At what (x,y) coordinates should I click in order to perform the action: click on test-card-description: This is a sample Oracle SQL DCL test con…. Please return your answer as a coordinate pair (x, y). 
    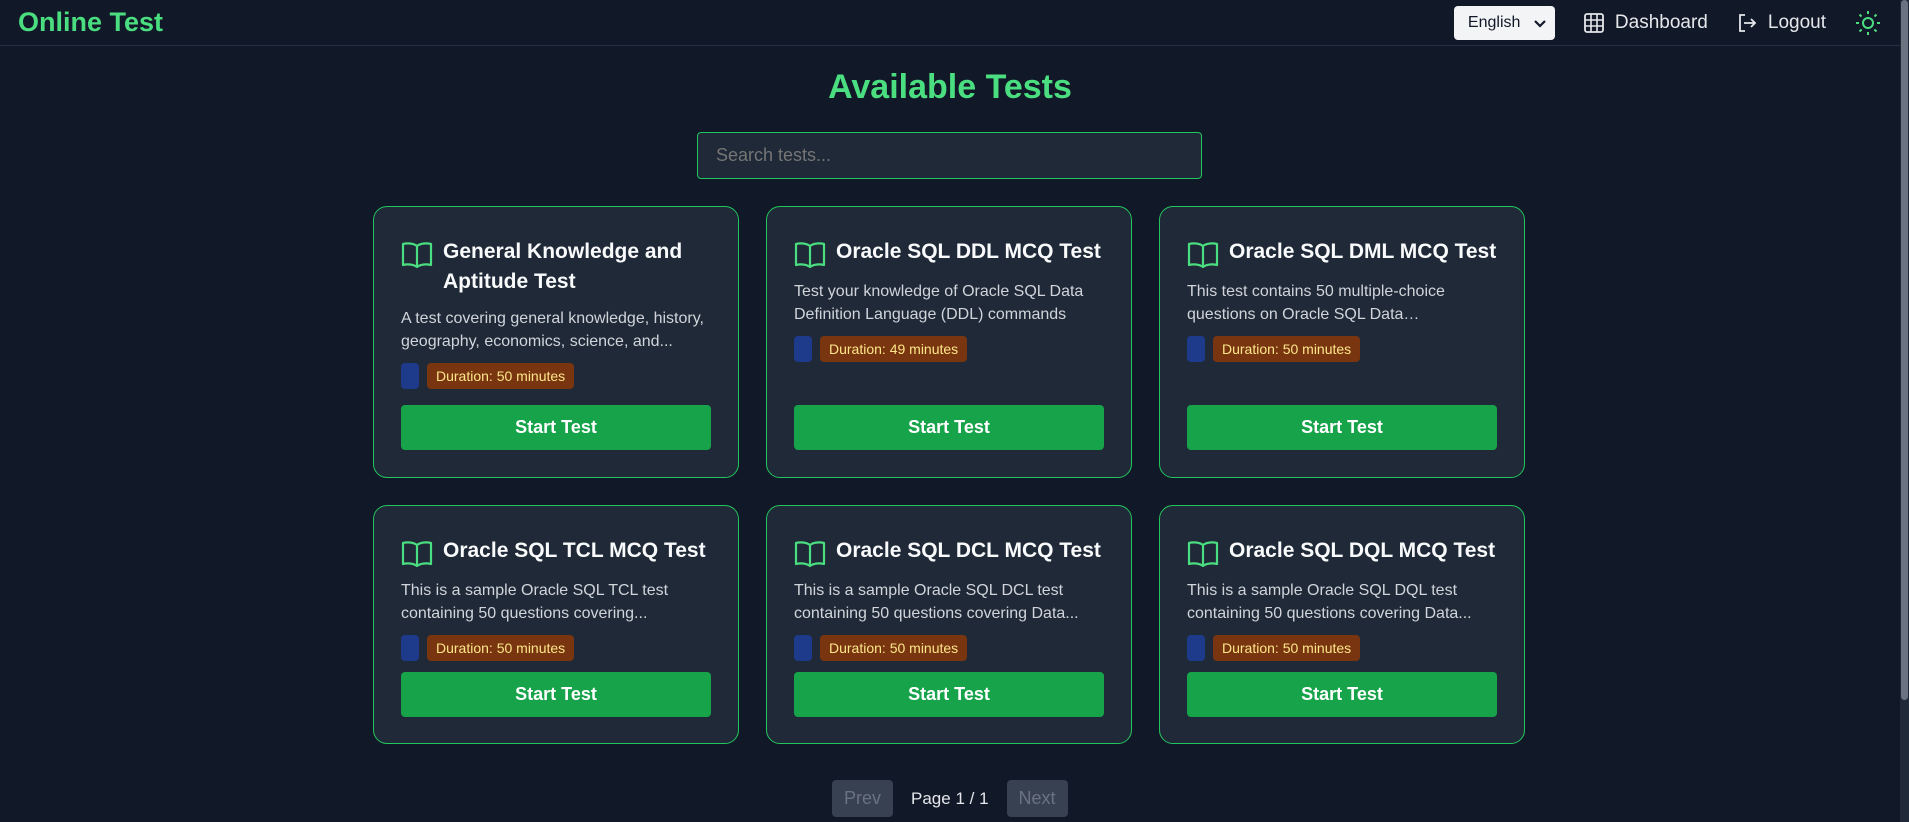
    Looking at the image, I should click on (936, 602).